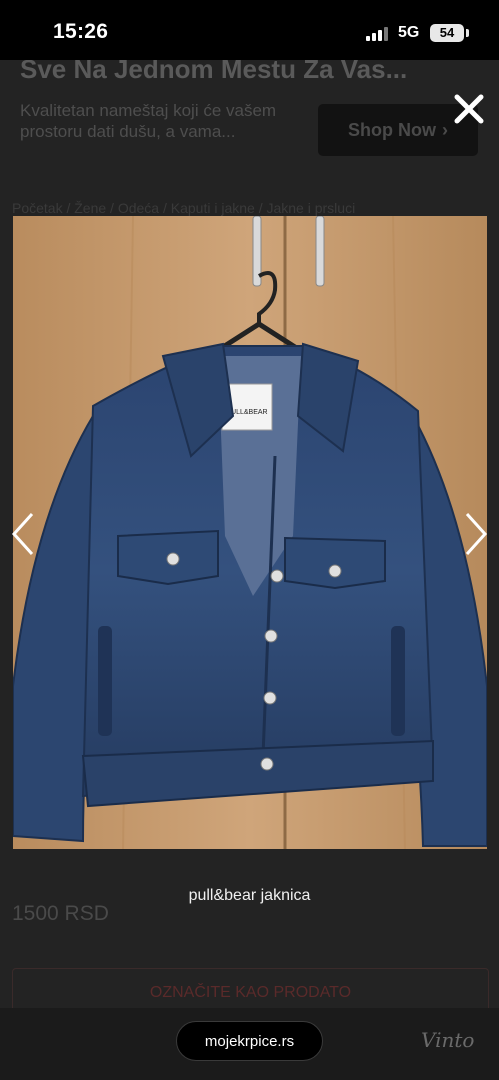  I want to click on chevron-left-icon, so click(23, 534).